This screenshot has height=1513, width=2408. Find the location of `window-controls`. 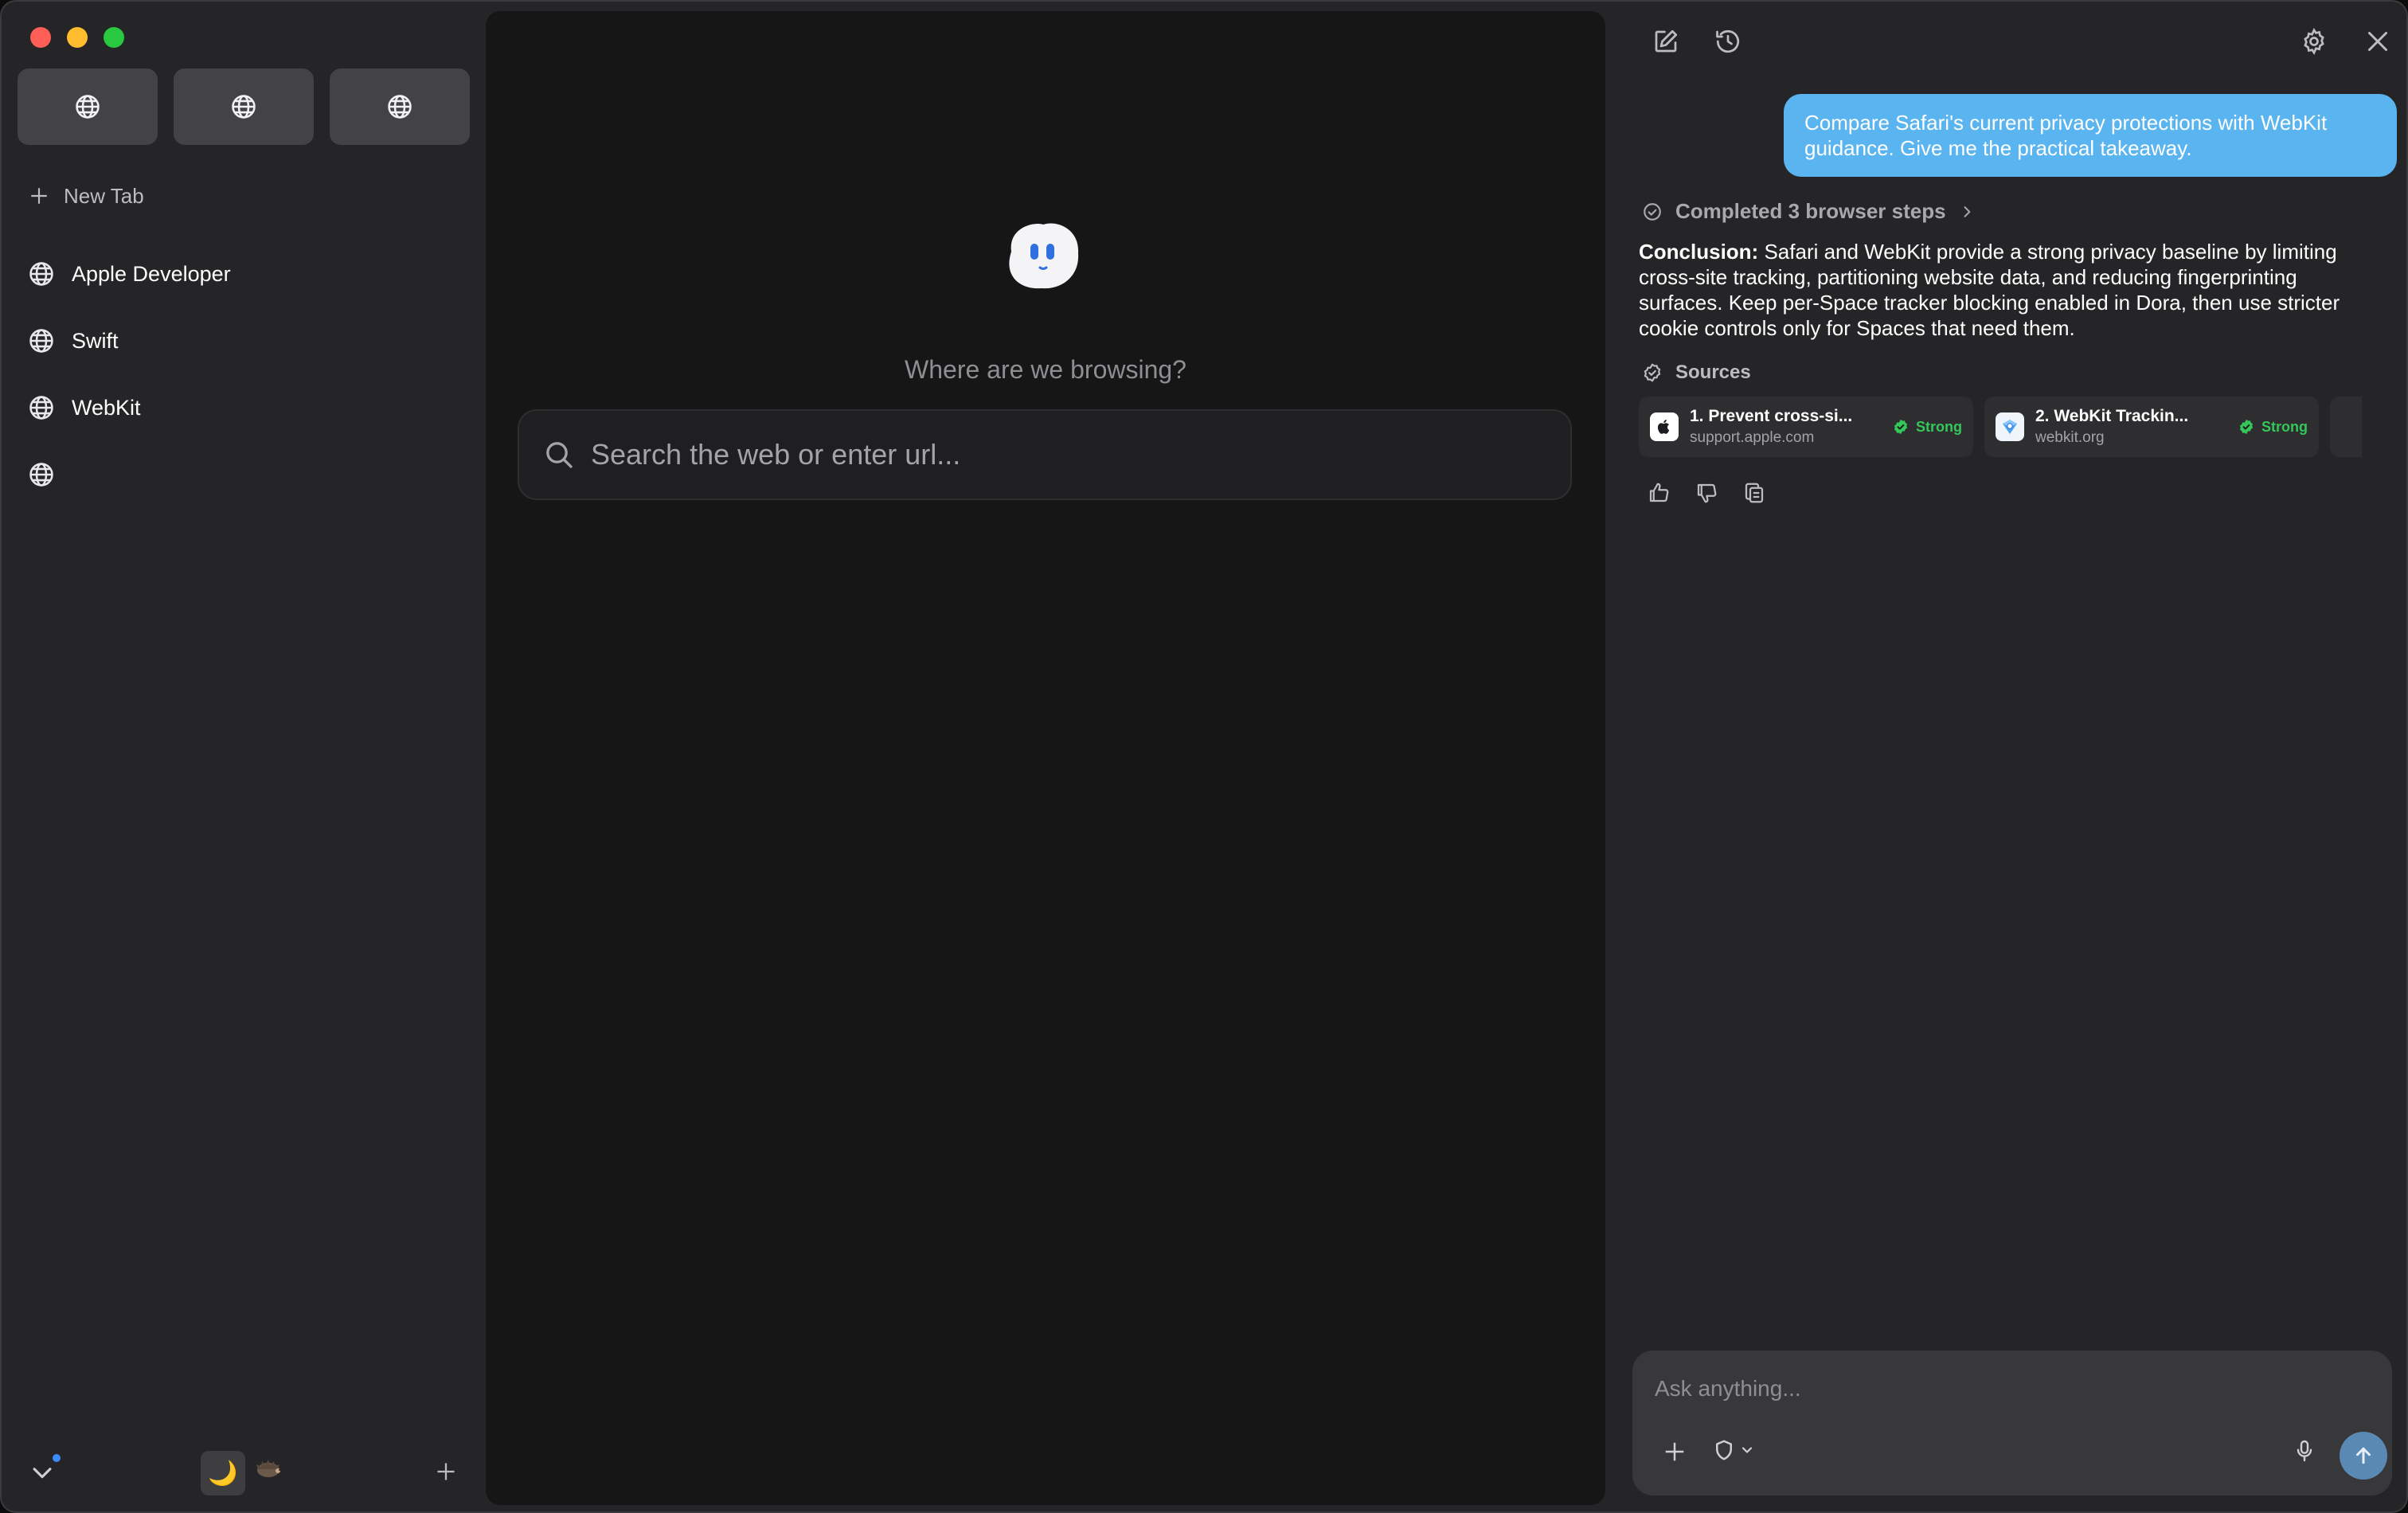

window-controls is located at coordinates (77, 37).